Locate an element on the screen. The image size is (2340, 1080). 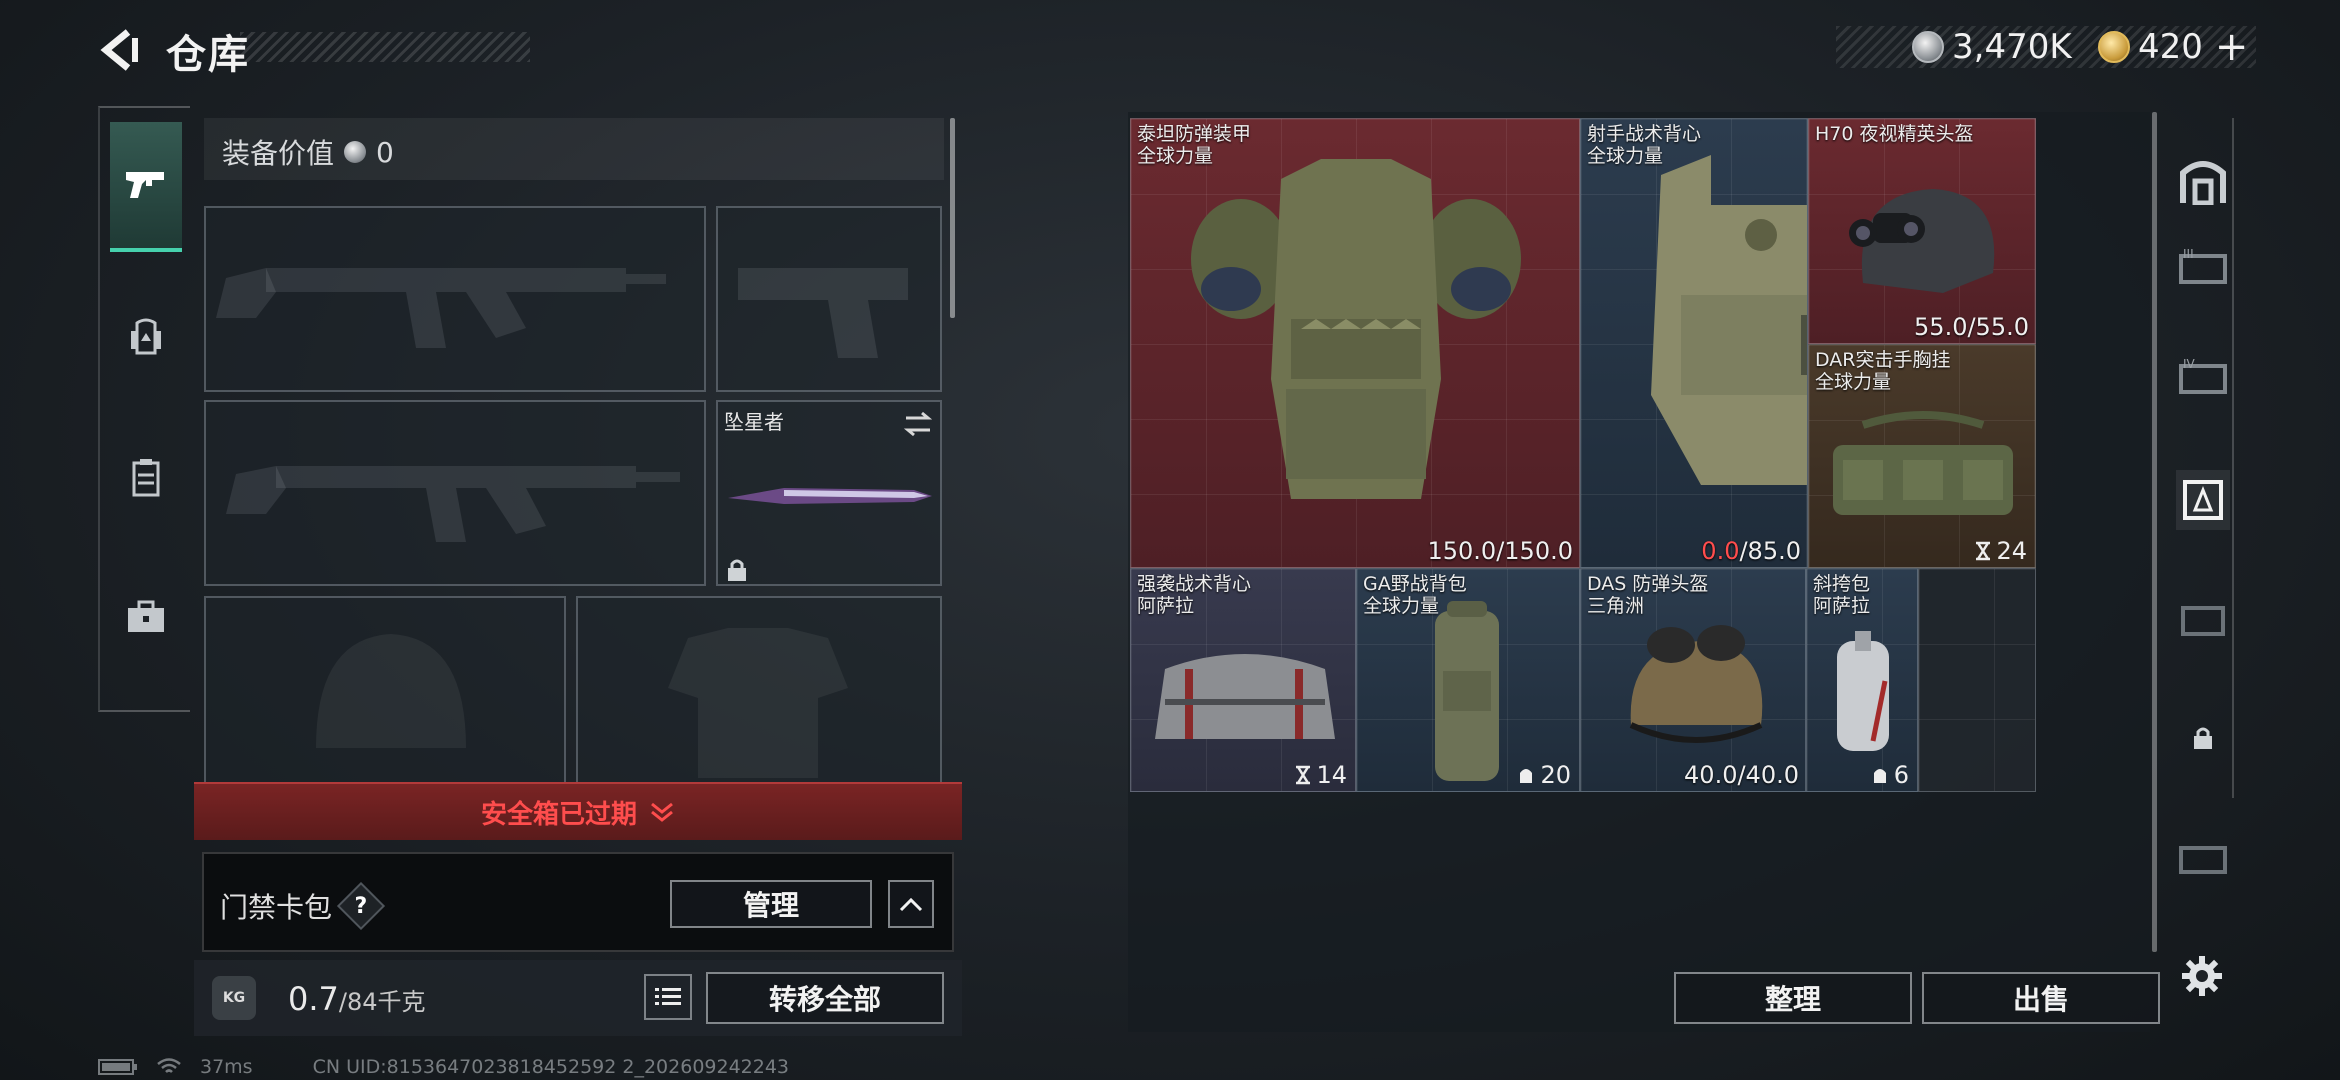
carry-weight: 0.7/84千克 is located at coordinates (357, 999).